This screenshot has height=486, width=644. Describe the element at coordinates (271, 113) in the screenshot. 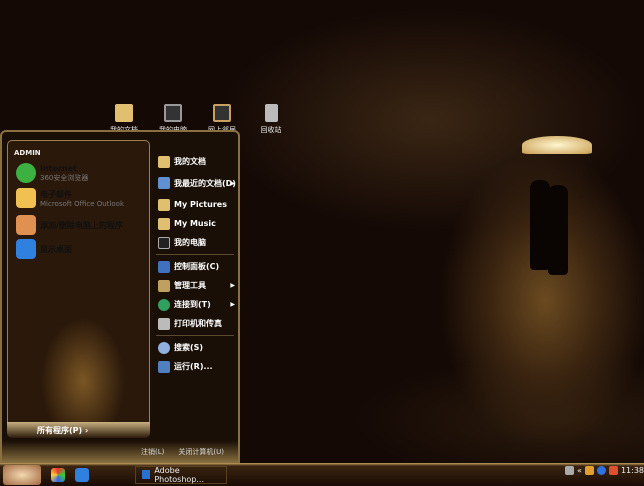

I see `recycle-bin-icon` at that location.